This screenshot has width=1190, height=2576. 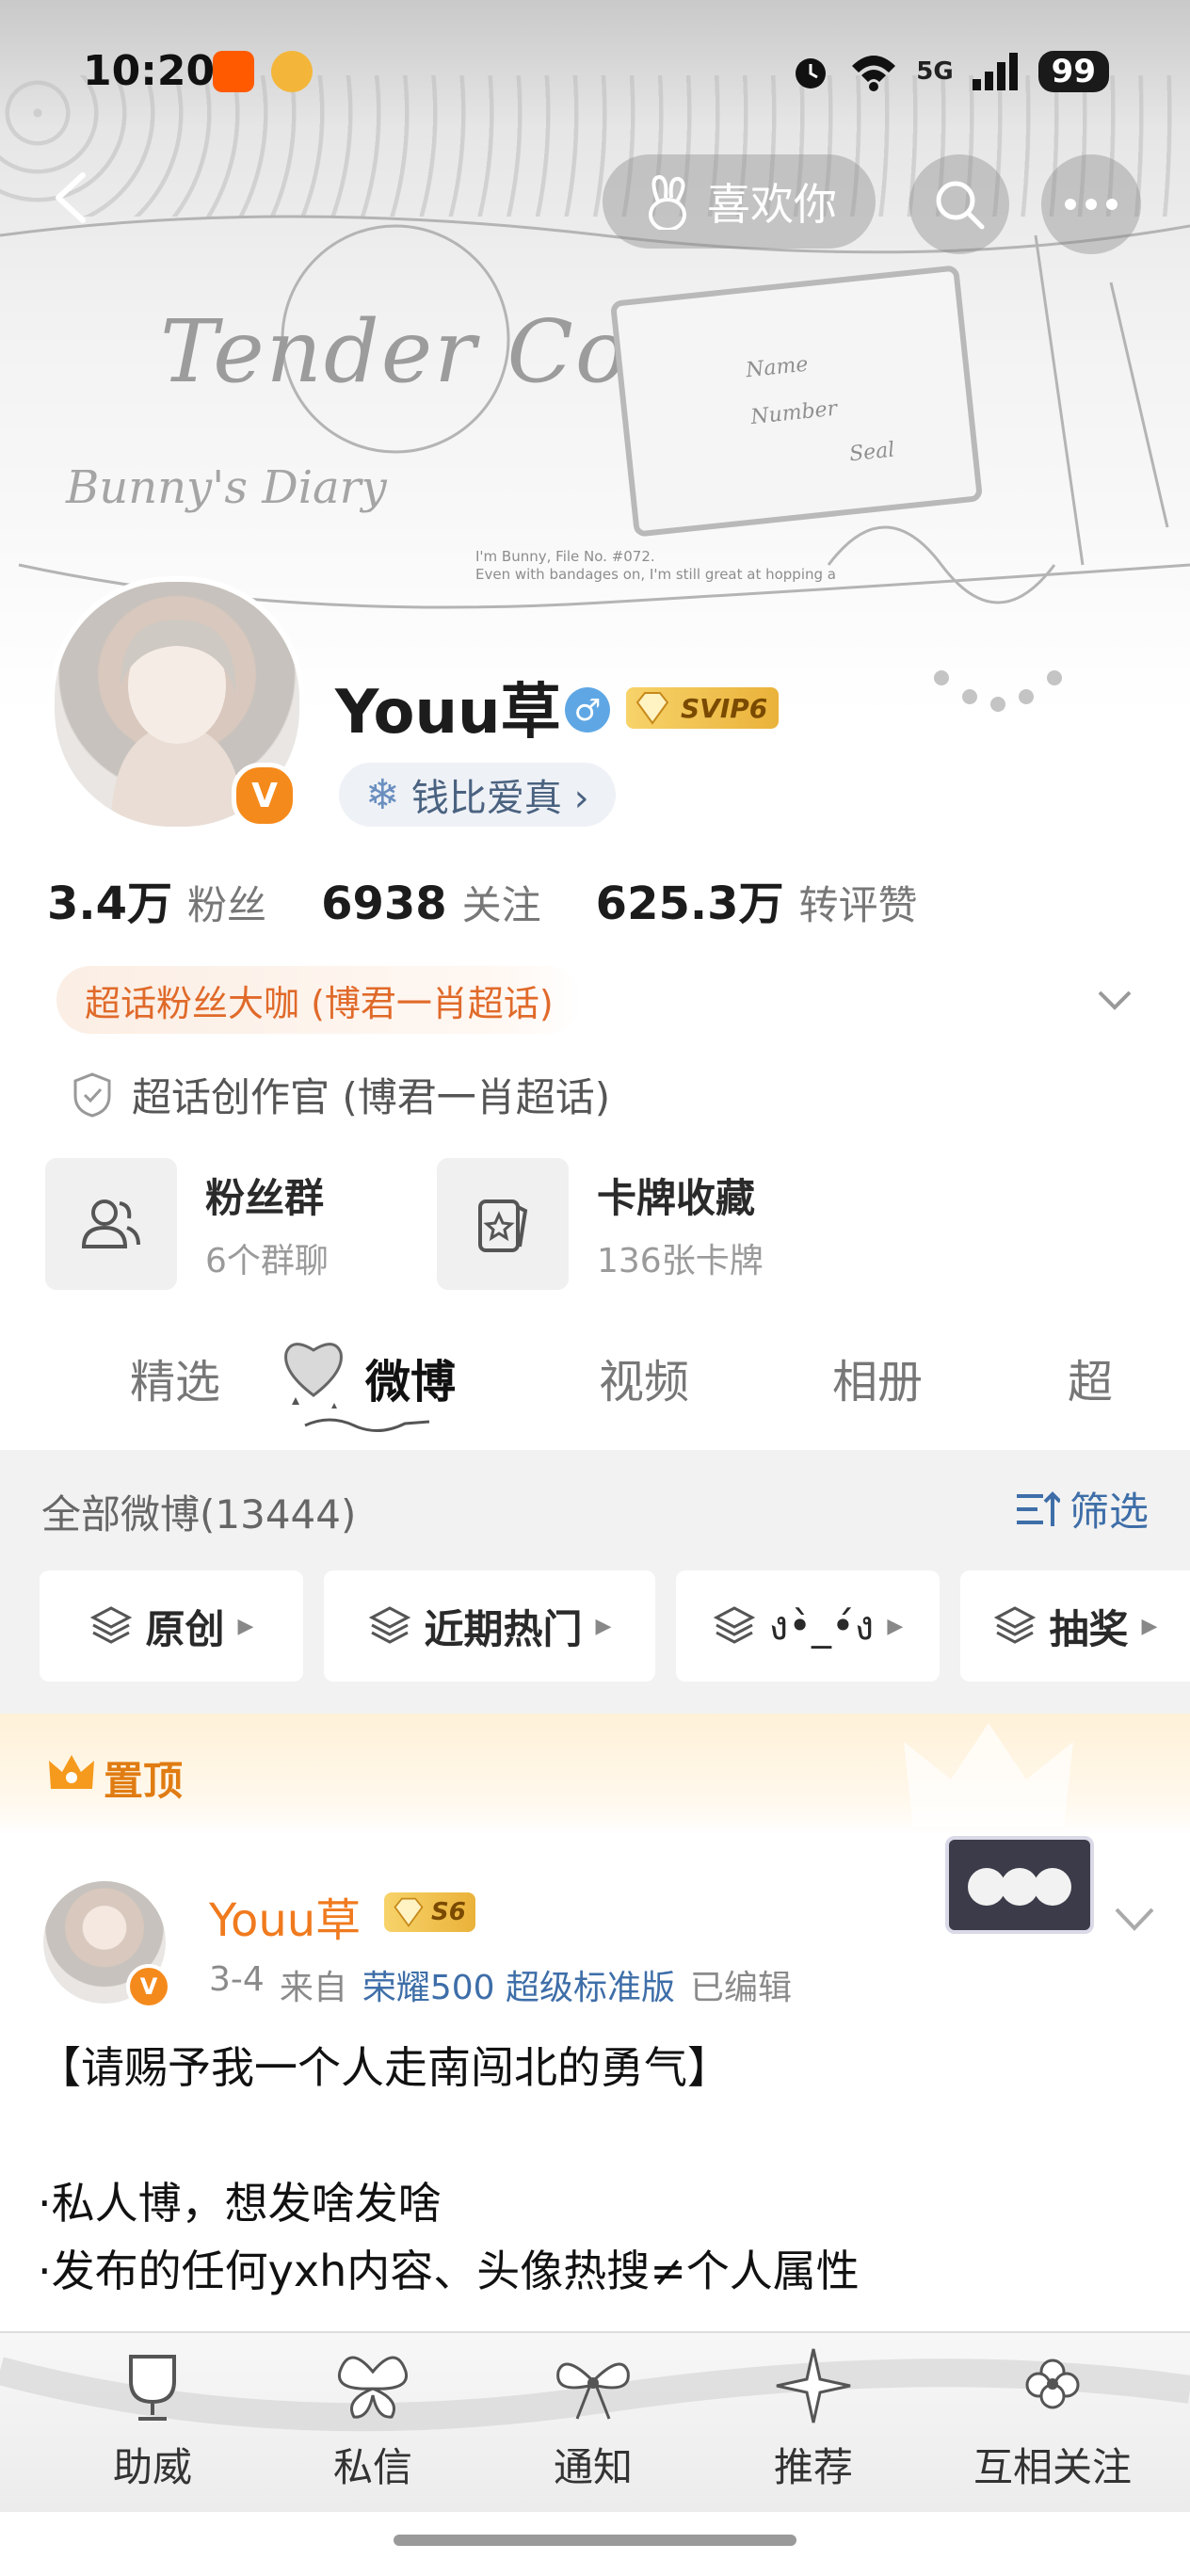 What do you see at coordinates (449, 1912) in the screenshot?
I see `post-level-label: S6` at bounding box center [449, 1912].